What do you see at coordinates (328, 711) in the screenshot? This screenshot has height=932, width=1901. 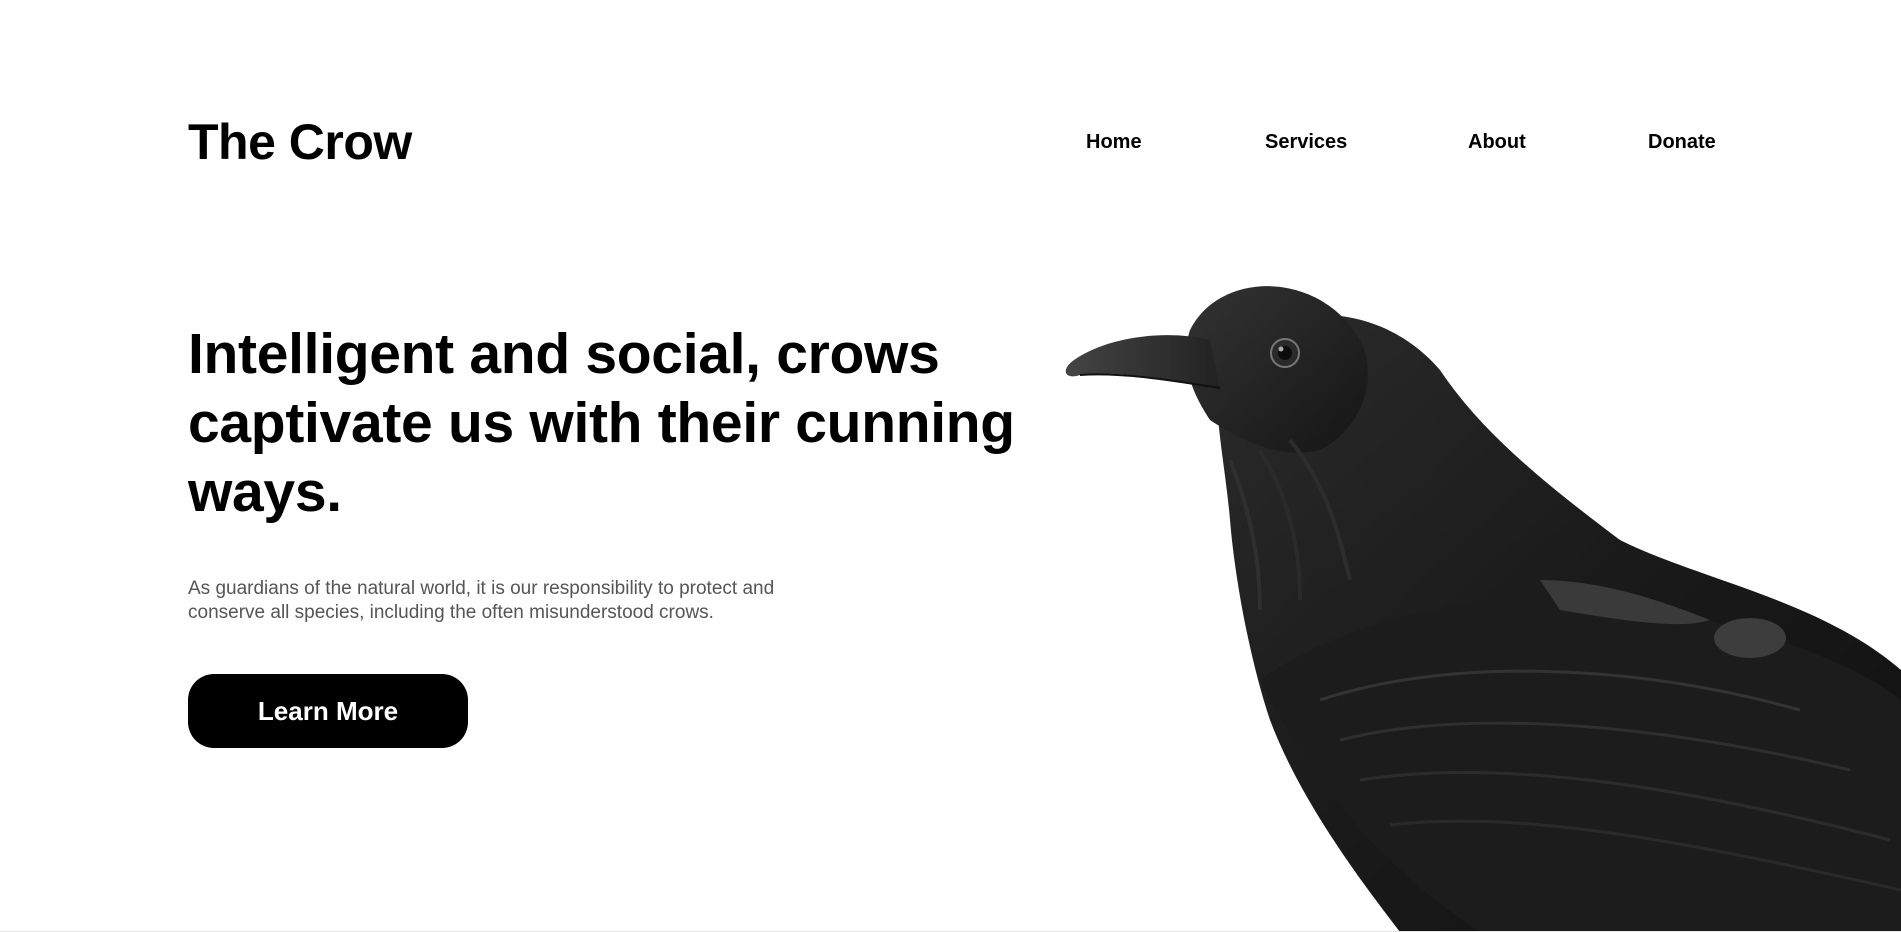 I see `learn-more-button: Learn More` at bounding box center [328, 711].